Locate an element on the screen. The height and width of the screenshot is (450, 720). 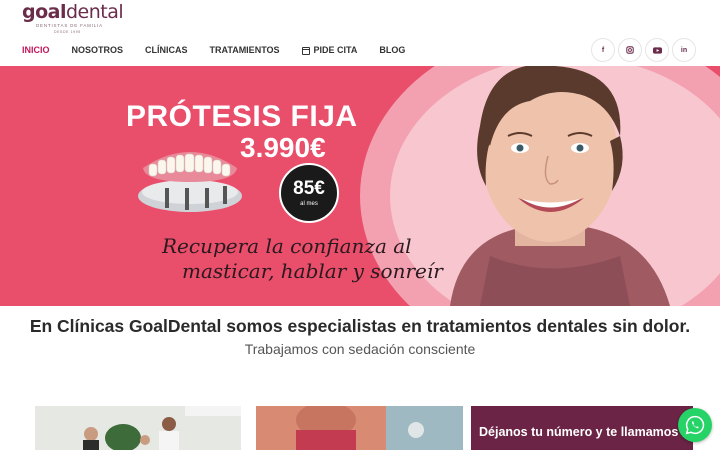
callback-card: Déjanos tu número y te llamamos is located at coordinates (582, 428).